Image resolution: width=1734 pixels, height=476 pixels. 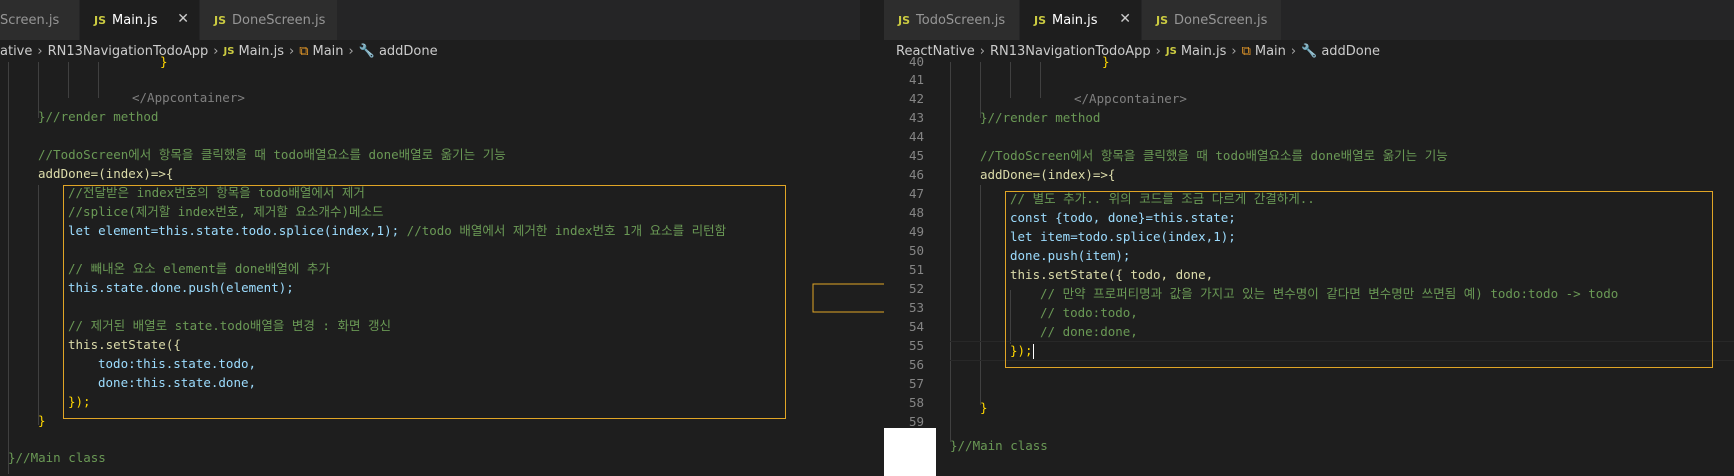 What do you see at coordinates (16, 51) in the screenshot?
I see `breadcrumb-item: ative` at bounding box center [16, 51].